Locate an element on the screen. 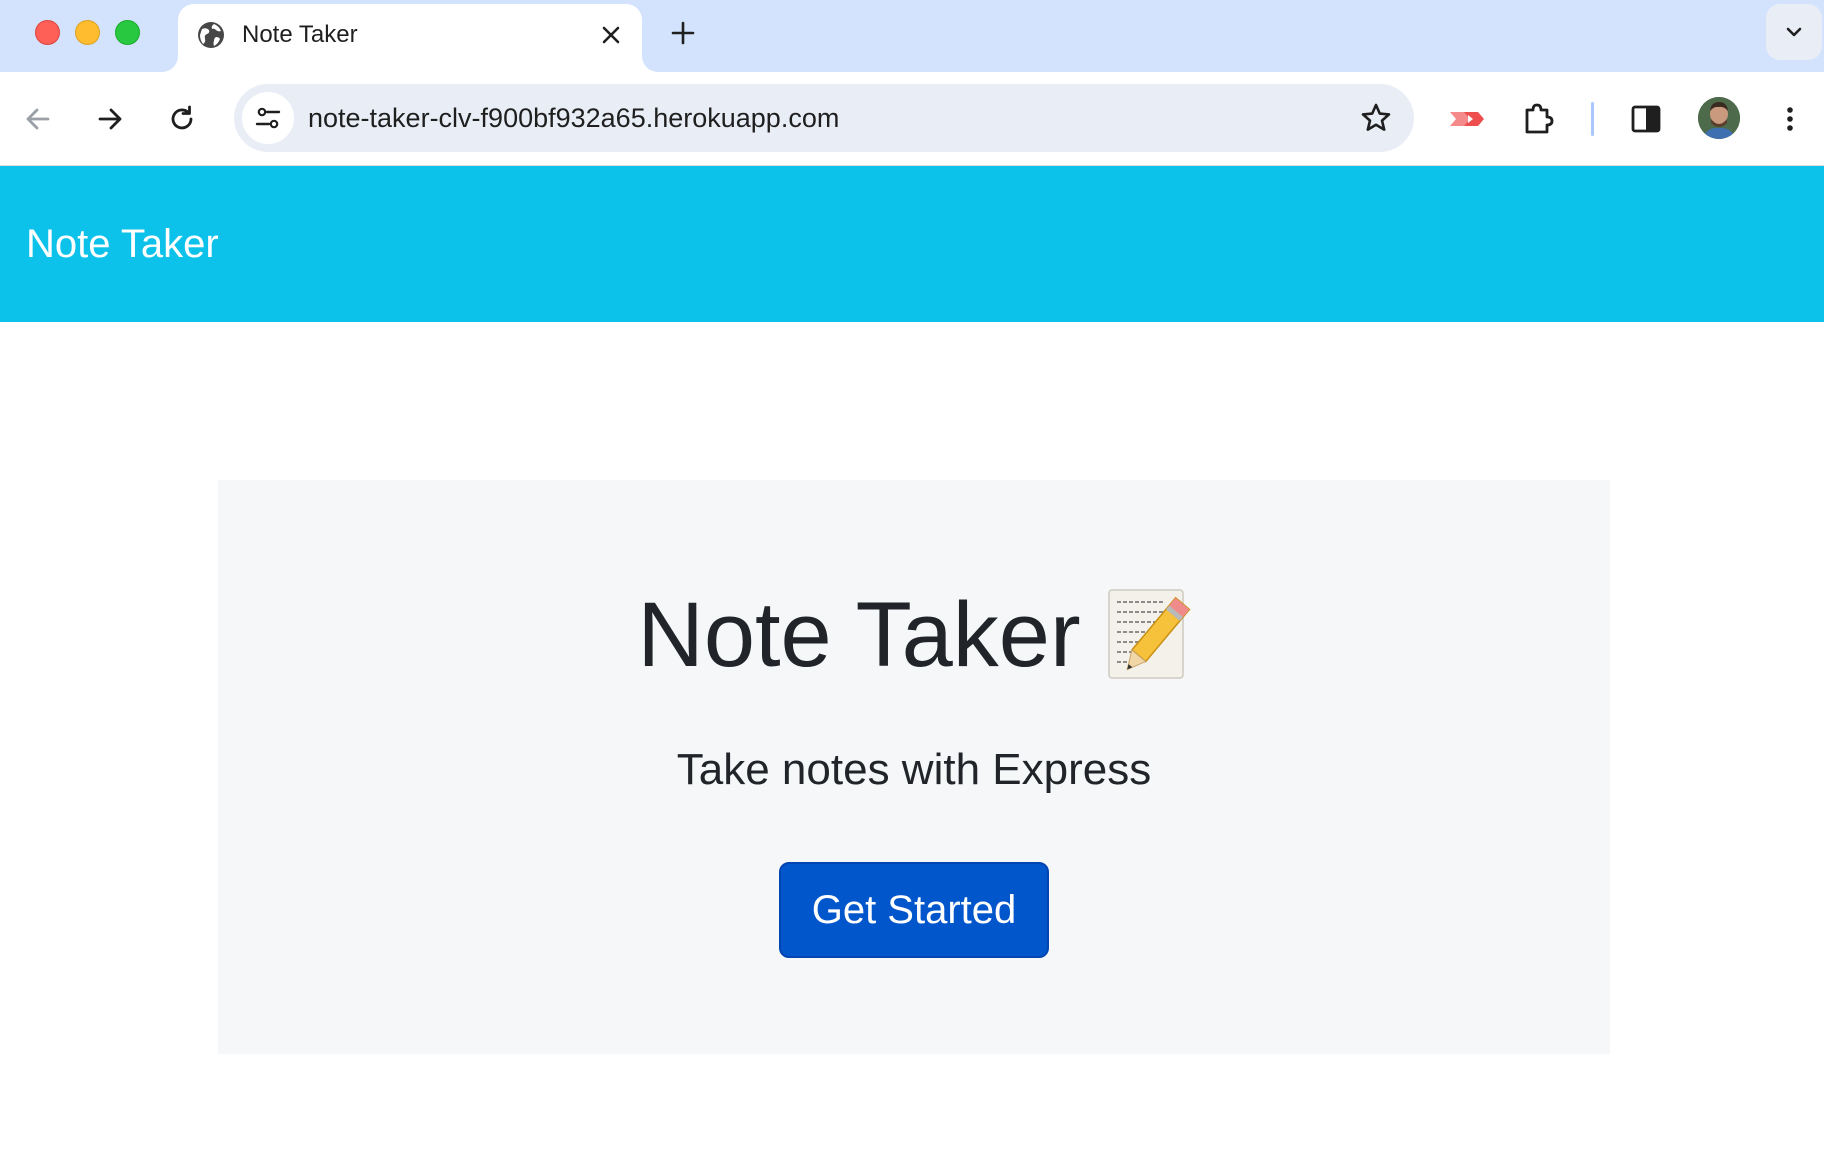 Image resolution: width=1824 pixels, height=1166 pixels. tab-title: Note Taker is located at coordinates (300, 34).